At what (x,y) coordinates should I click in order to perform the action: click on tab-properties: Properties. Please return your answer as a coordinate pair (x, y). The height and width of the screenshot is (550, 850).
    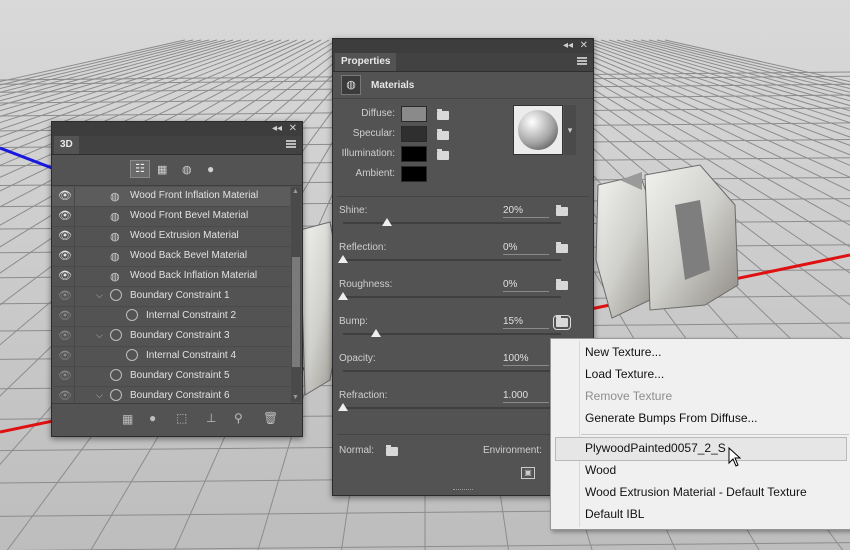
    Looking at the image, I should click on (366, 62).